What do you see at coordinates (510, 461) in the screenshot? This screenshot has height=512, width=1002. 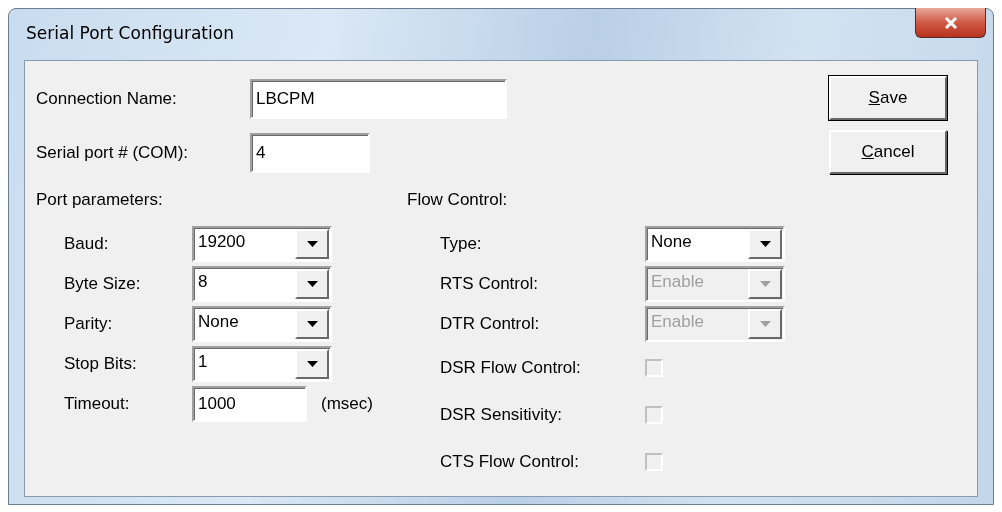 I see `field-label: CTS Flow Control:` at bounding box center [510, 461].